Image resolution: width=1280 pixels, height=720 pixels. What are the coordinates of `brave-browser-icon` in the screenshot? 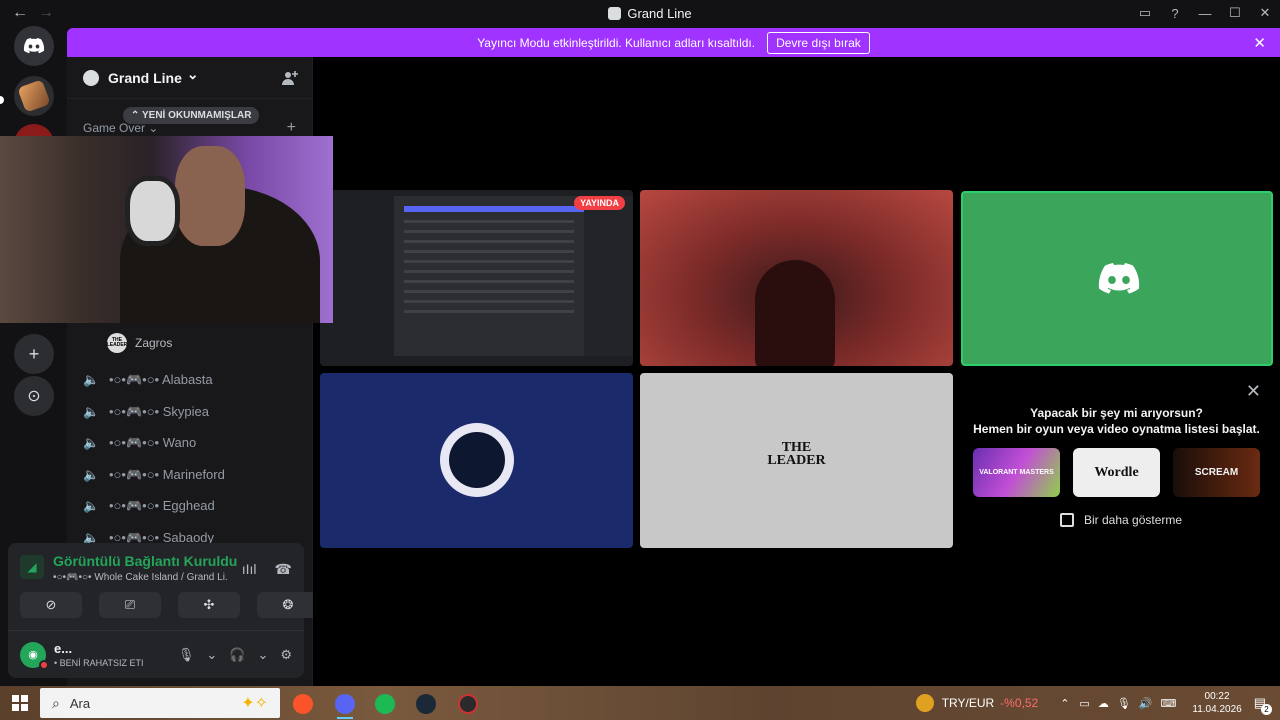 It's located at (303, 704).